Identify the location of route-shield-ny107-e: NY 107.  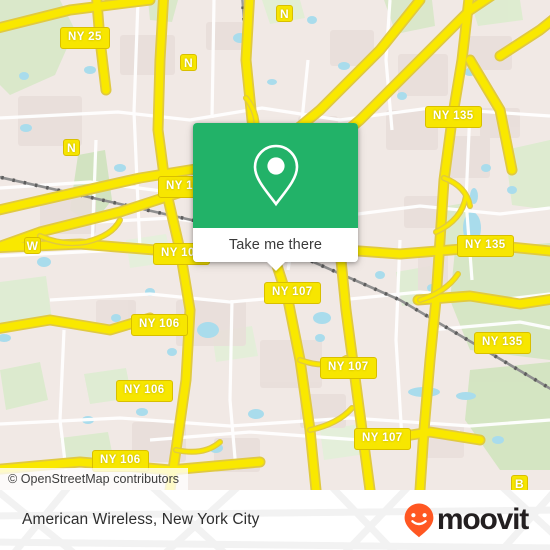
(382, 439).